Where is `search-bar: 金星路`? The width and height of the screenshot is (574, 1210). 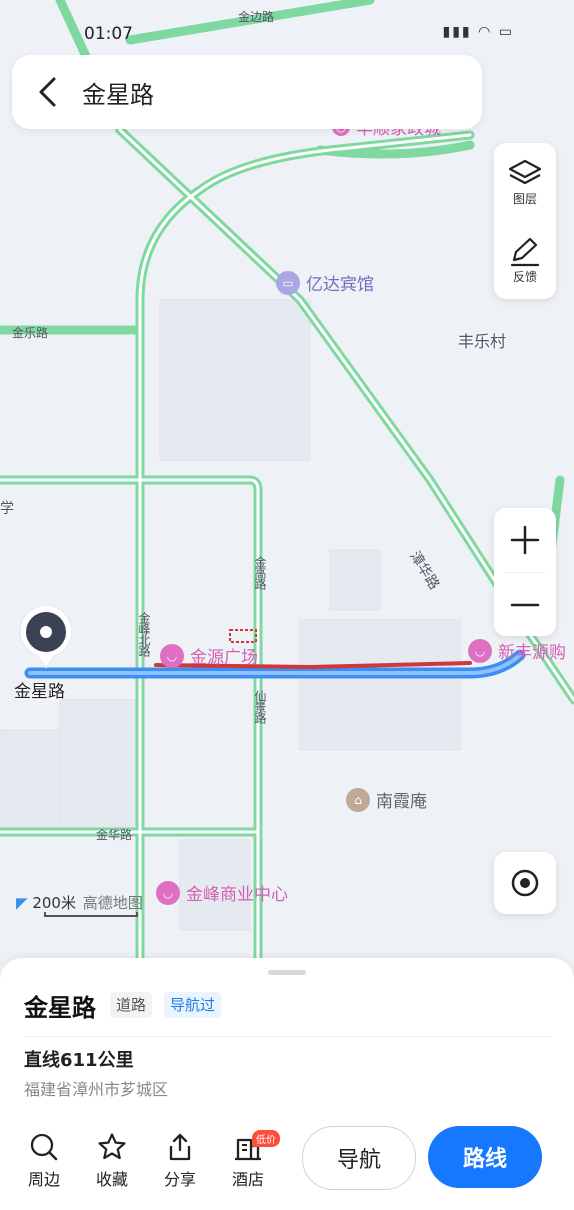 search-bar: 金星路 is located at coordinates (247, 92).